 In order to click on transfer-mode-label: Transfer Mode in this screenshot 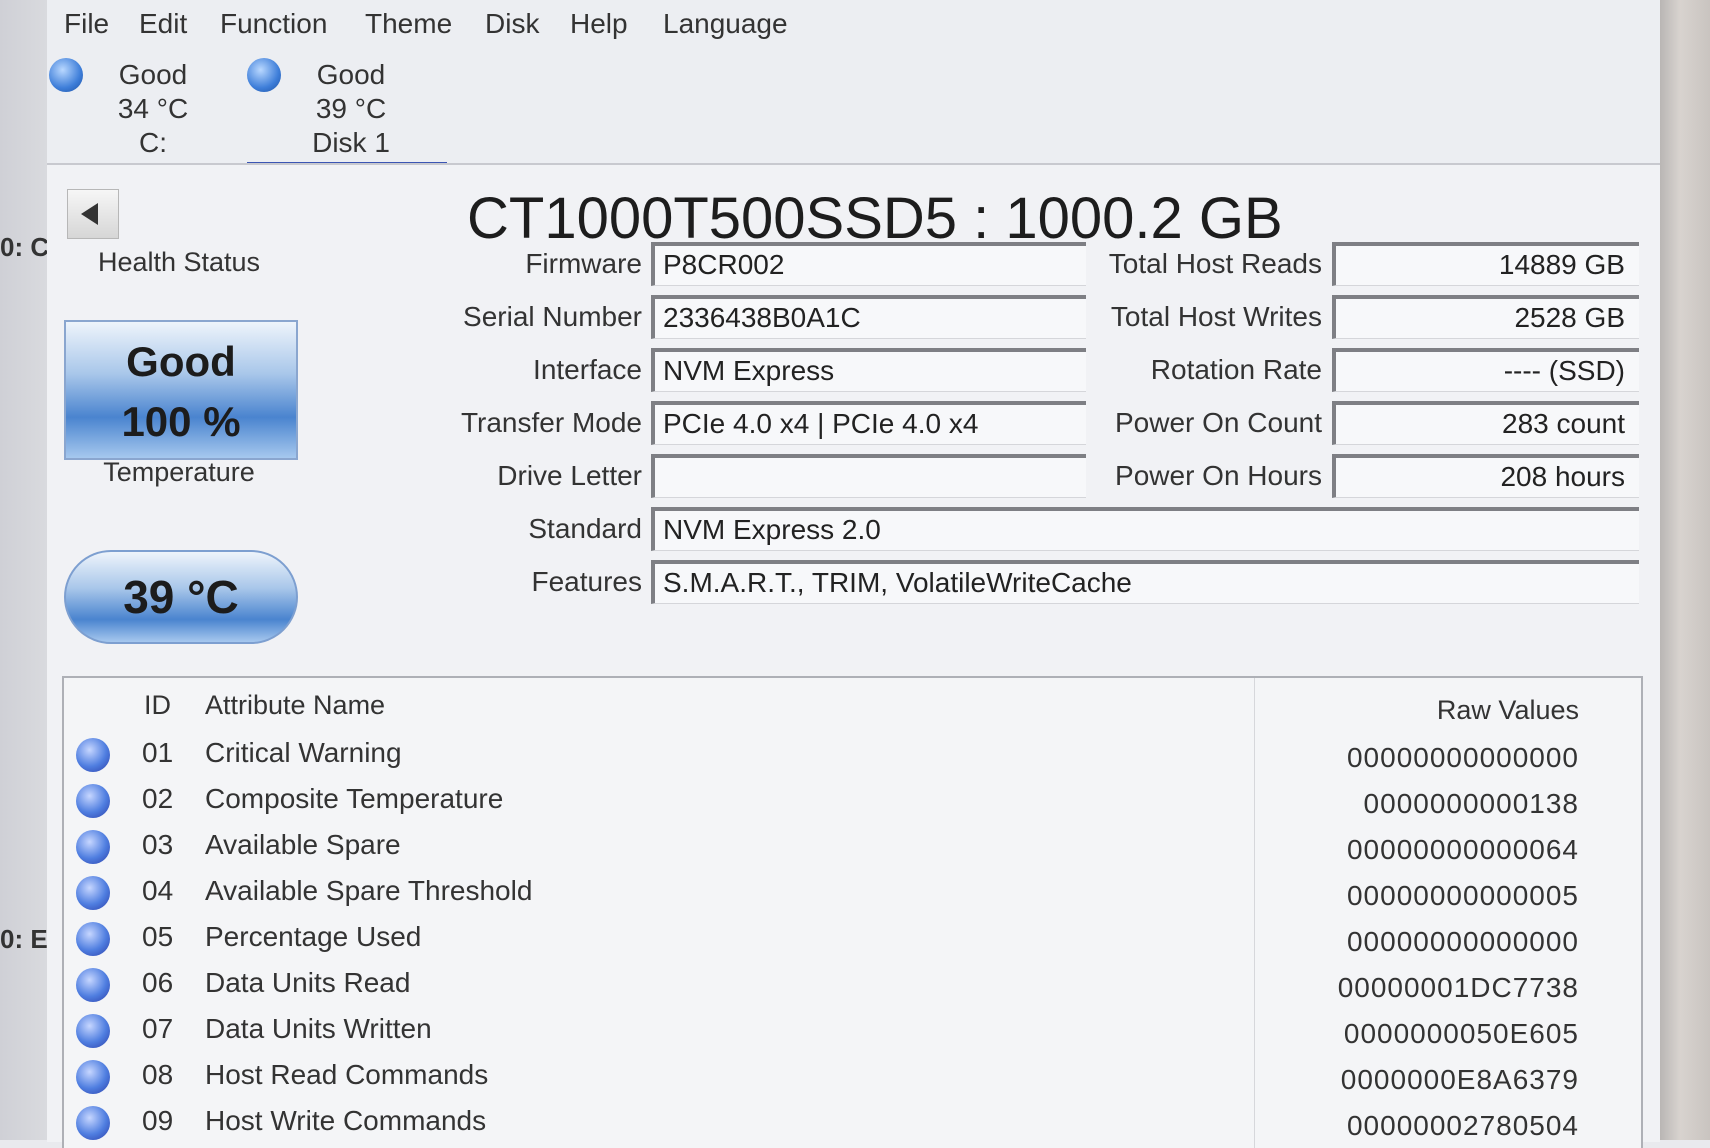, I will do `click(551, 422)`.